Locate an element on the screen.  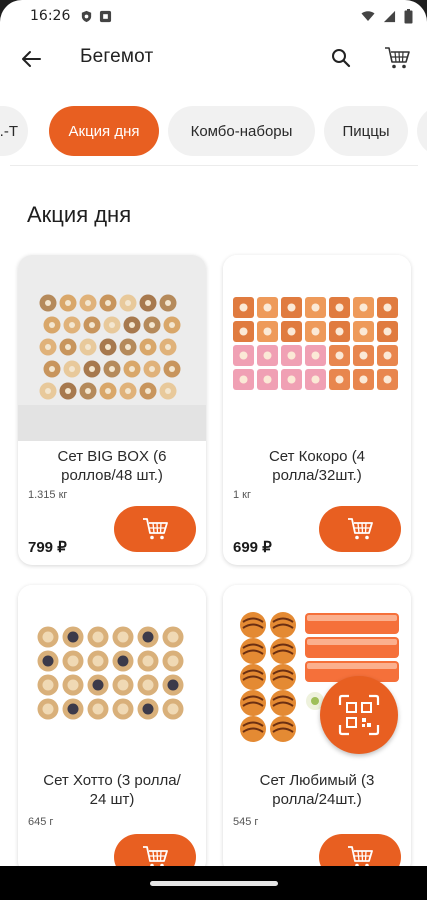
tab-label: Комбо-наборы is located at coordinates (241, 131).